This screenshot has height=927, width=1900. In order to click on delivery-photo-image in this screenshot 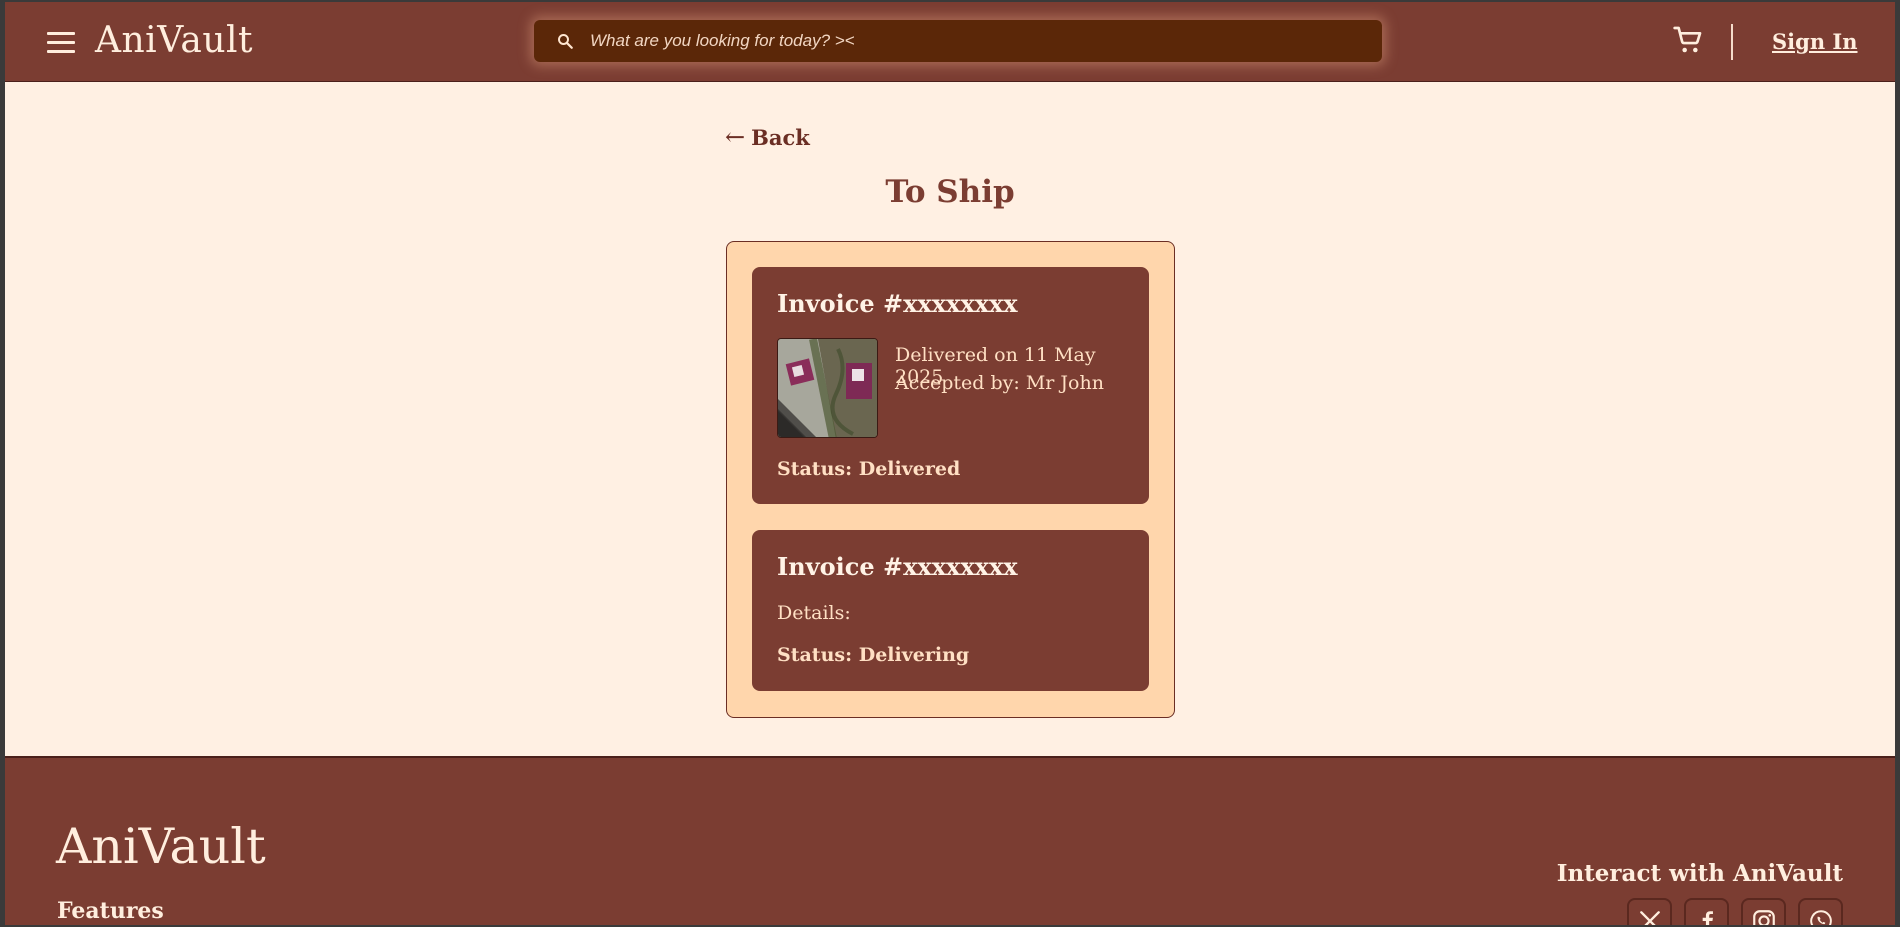, I will do `click(827, 388)`.